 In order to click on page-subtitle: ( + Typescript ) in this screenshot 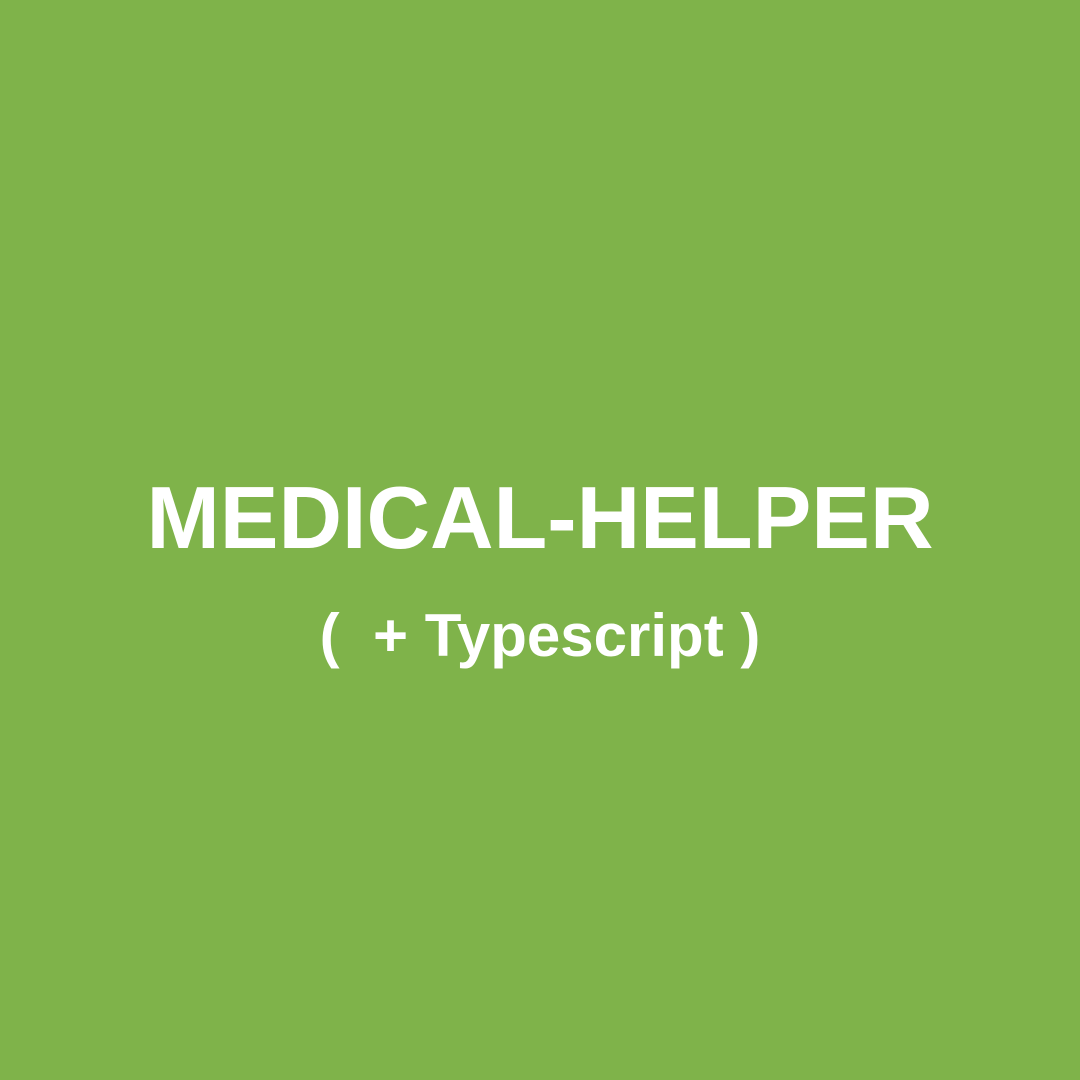, I will do `click(540, 635)`.